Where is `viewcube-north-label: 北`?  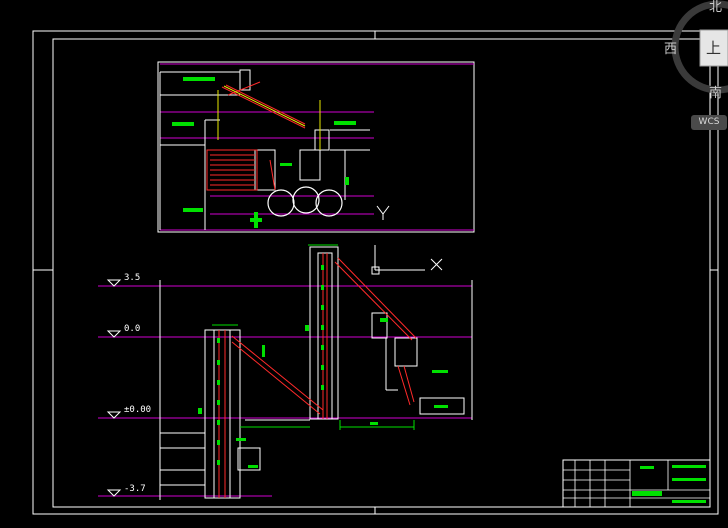
viewcube-north-label: 北 is located at coordinates (715, 7).